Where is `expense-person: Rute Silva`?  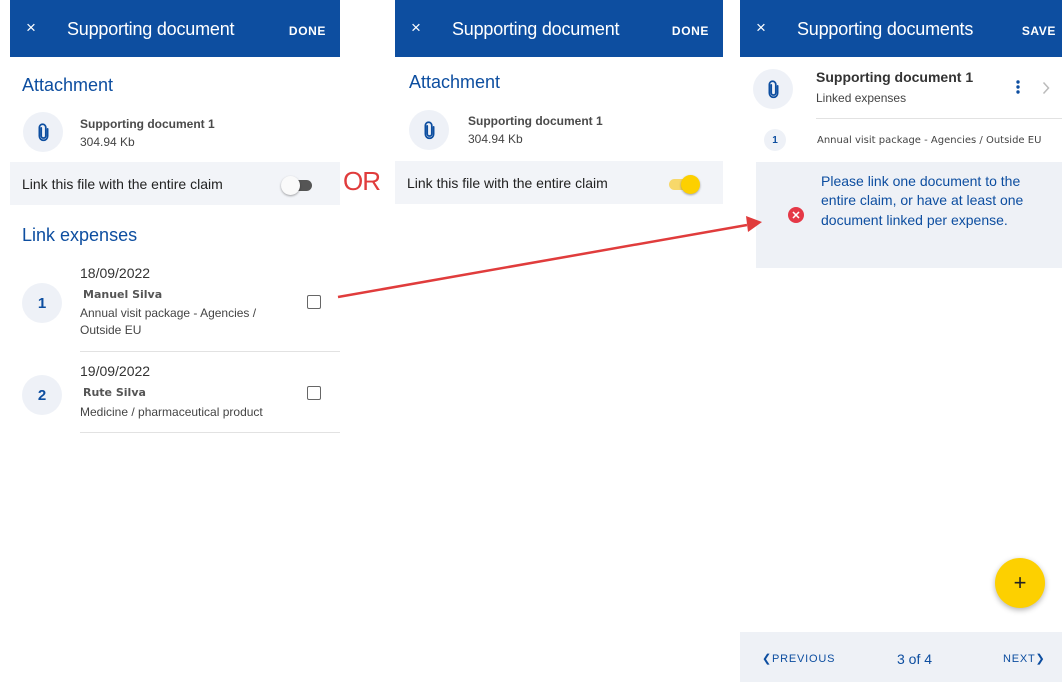 expense-person: Rute Silva is located at coordinates (114, 392).